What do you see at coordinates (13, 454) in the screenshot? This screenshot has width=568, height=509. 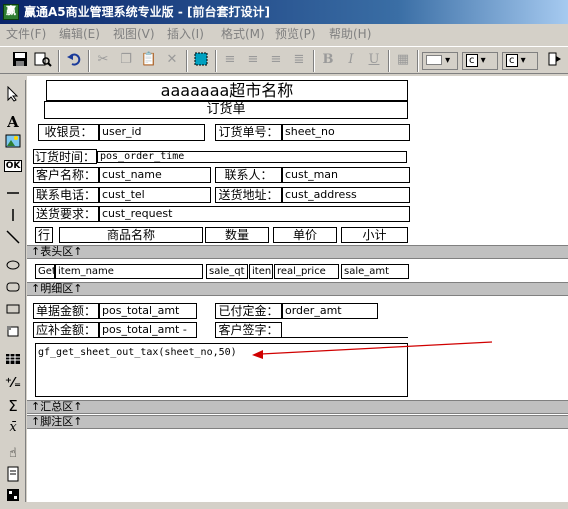 I see `hand-tool-icon: ☝` at bounding box center [13, 454].